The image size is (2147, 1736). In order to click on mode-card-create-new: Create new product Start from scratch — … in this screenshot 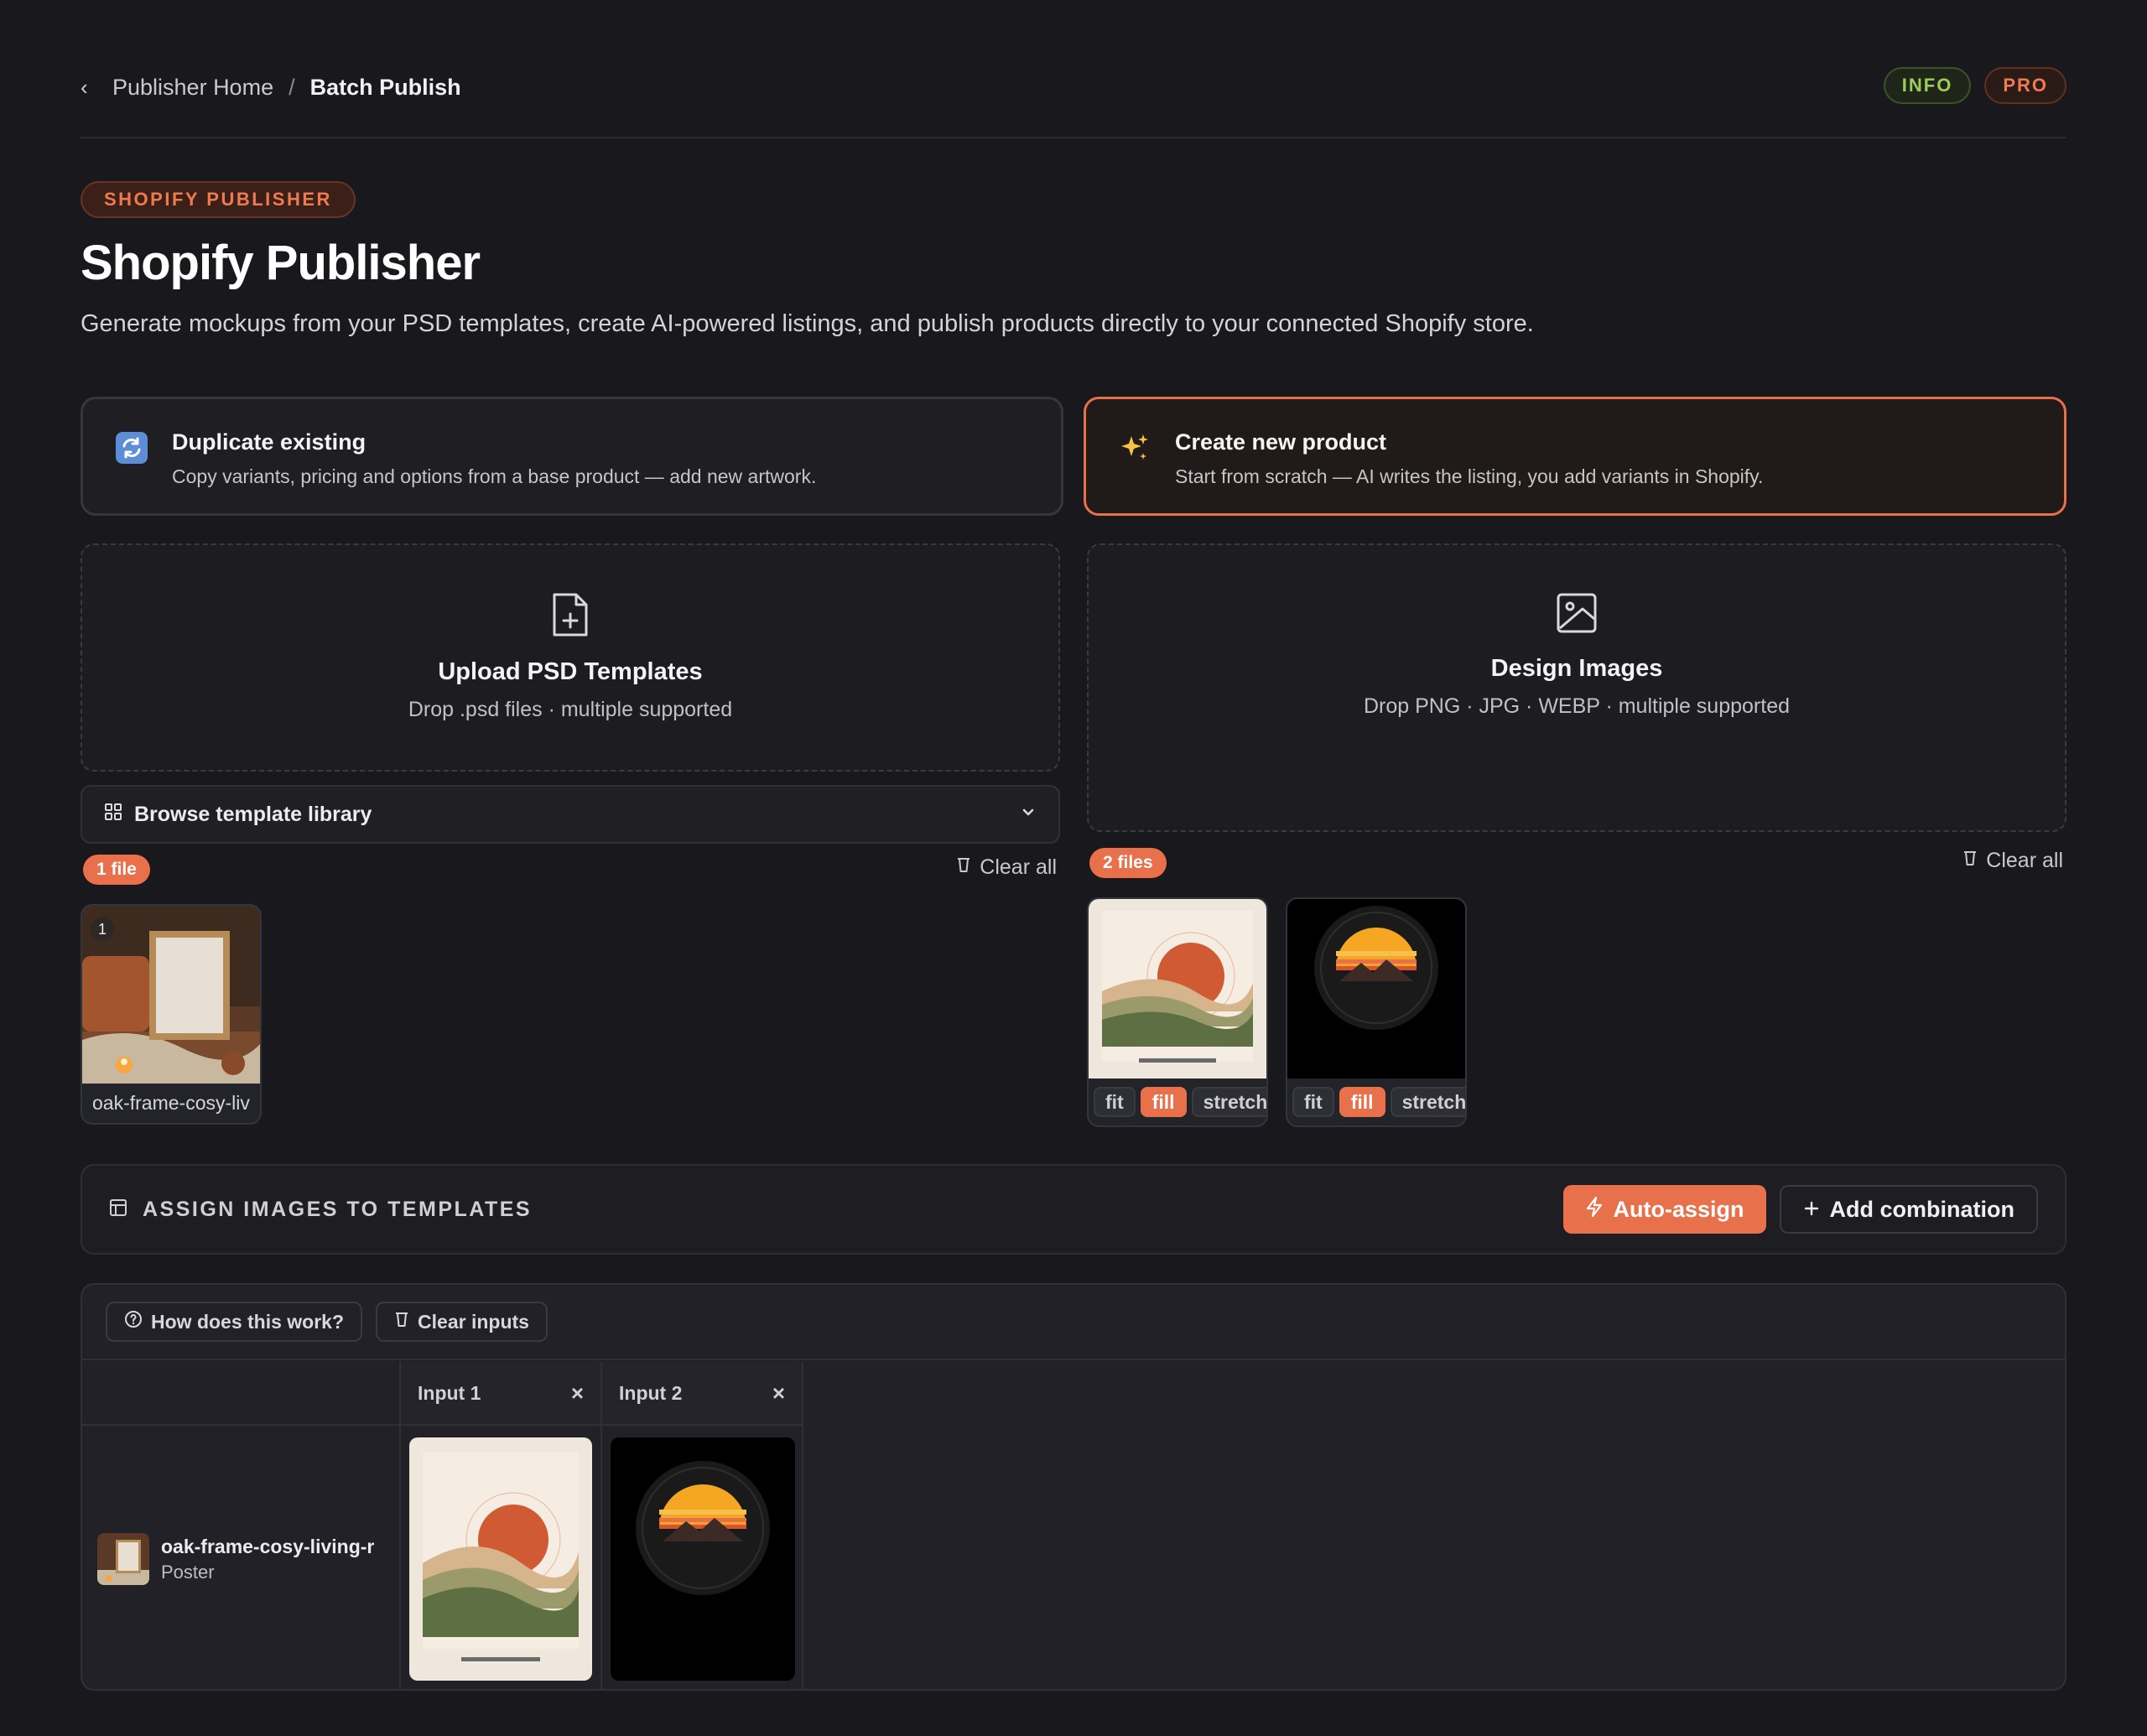, I will do `click(1575, 457)`.